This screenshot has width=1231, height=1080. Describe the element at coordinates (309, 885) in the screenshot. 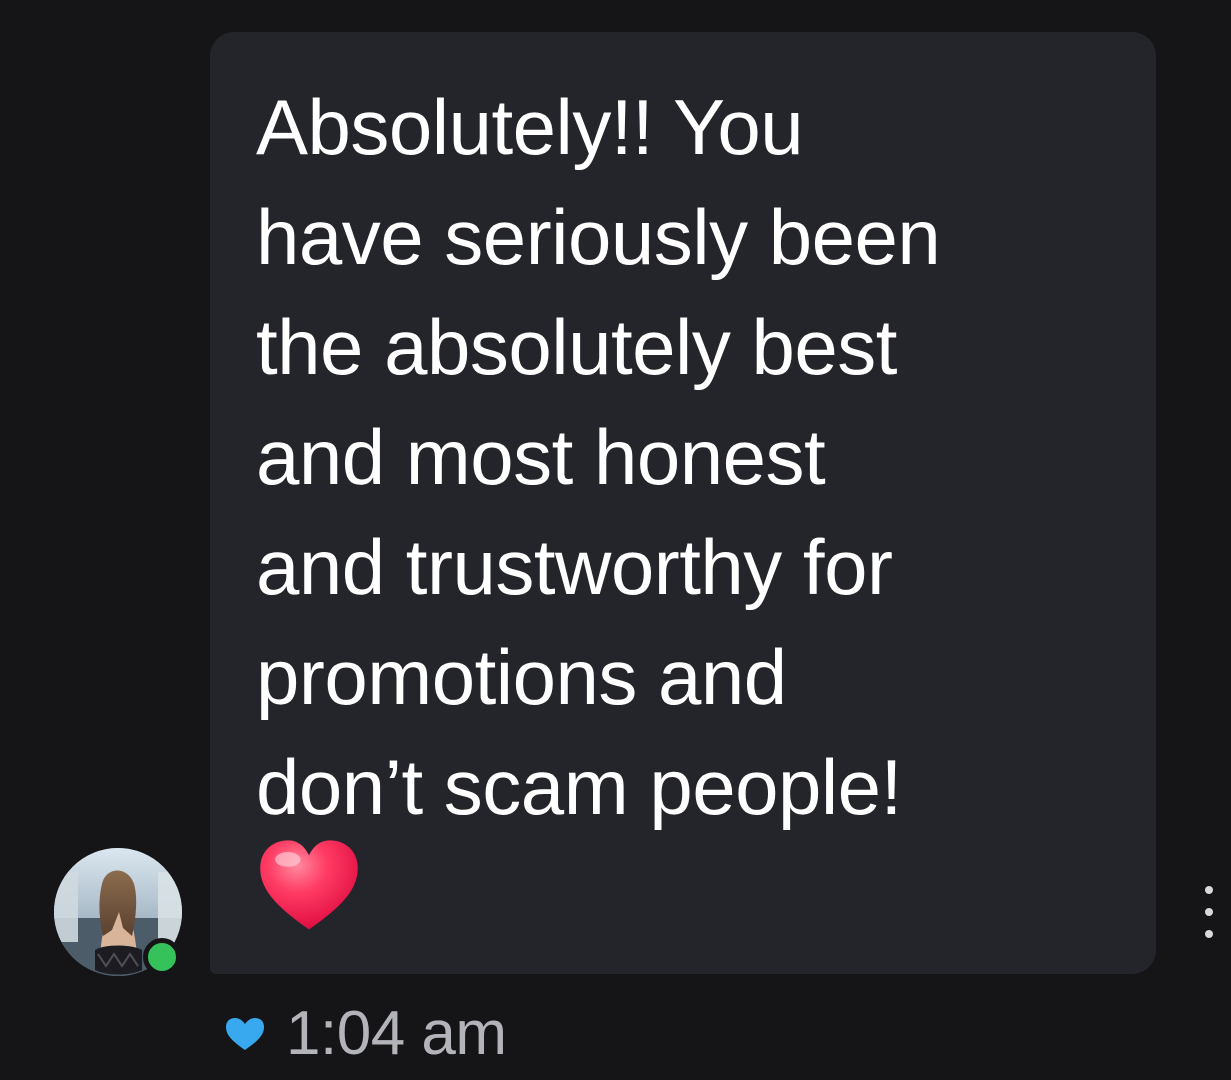

I see `red-heart-icon` at that location.